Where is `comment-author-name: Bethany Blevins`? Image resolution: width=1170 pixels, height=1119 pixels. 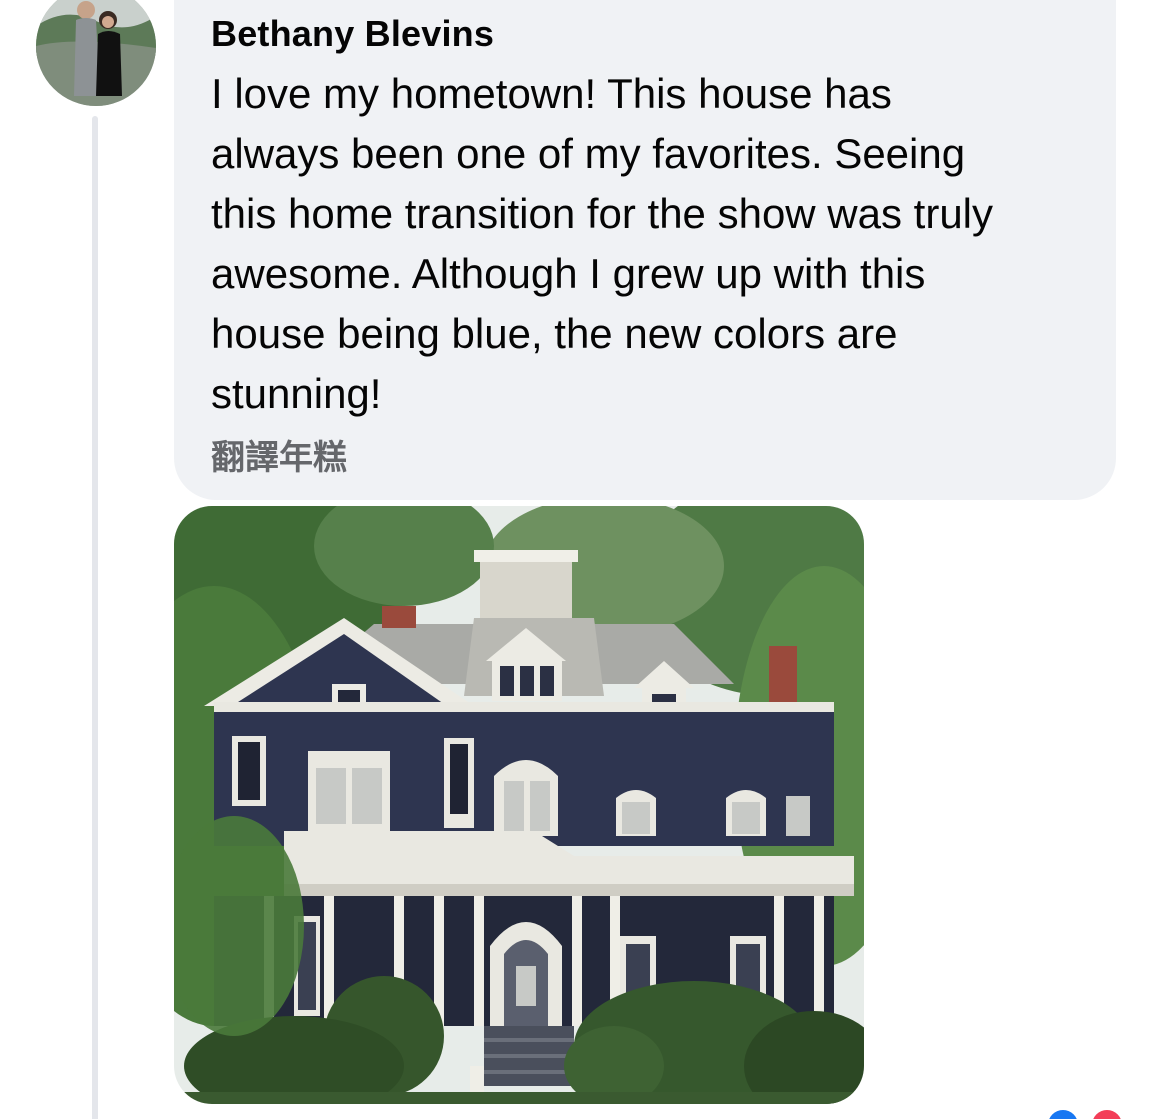
comment-author-name: Bethany Blevins is located at coordinates (352, 34).